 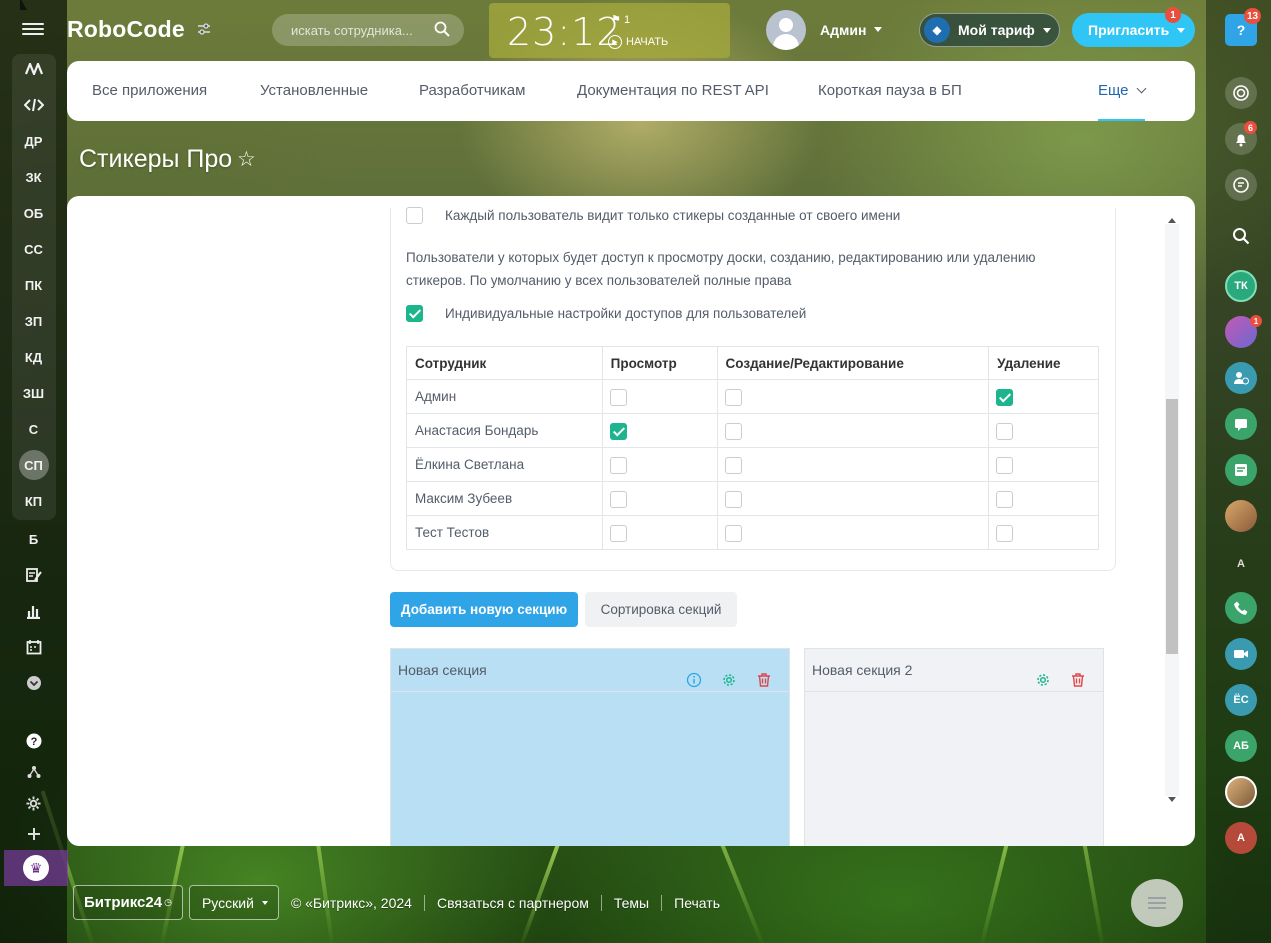 What do you see at coordinates (128, 902) in the screenshot?
I see `bitrix24-logo: Битрикс24 ◷` at bounding box center [128, 902].